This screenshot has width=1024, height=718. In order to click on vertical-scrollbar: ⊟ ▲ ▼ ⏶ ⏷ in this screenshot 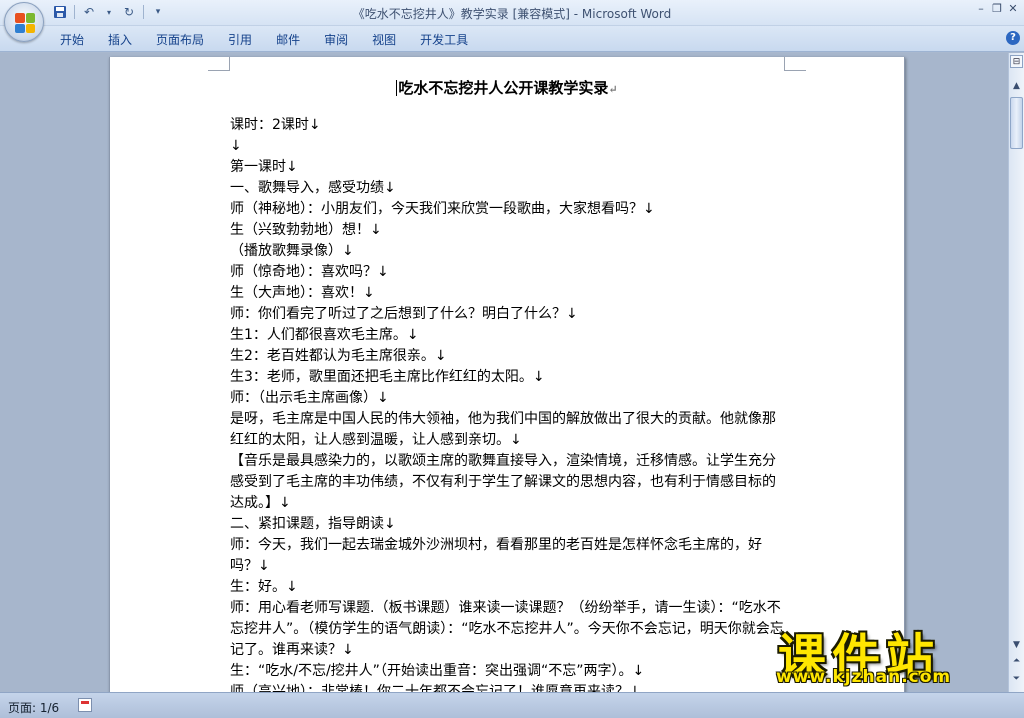, I will do `click(1016, 372)`.